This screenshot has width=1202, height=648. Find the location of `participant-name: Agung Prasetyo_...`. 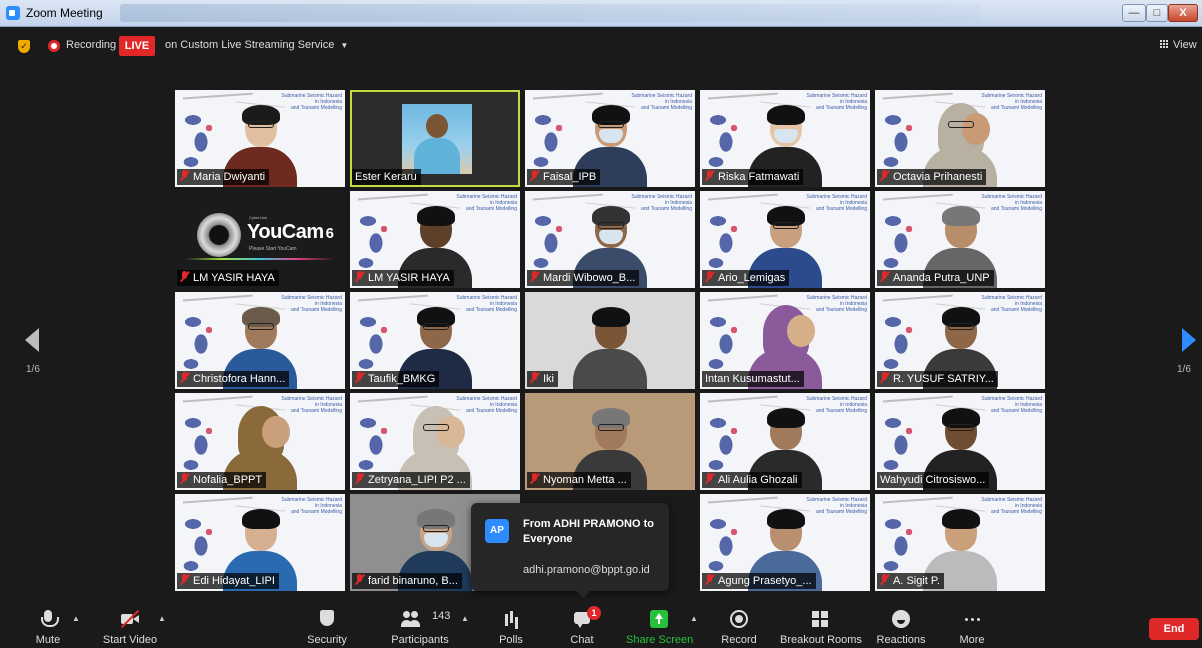

participant-name: Agung Prasetyo_... is located at coordinates (765, 581).